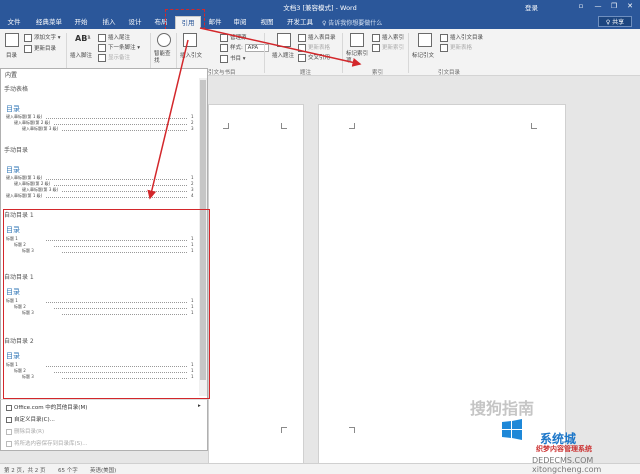  I want to click on toc-entry: 键入章标题(第 1 级) 4, so click(100, 196).